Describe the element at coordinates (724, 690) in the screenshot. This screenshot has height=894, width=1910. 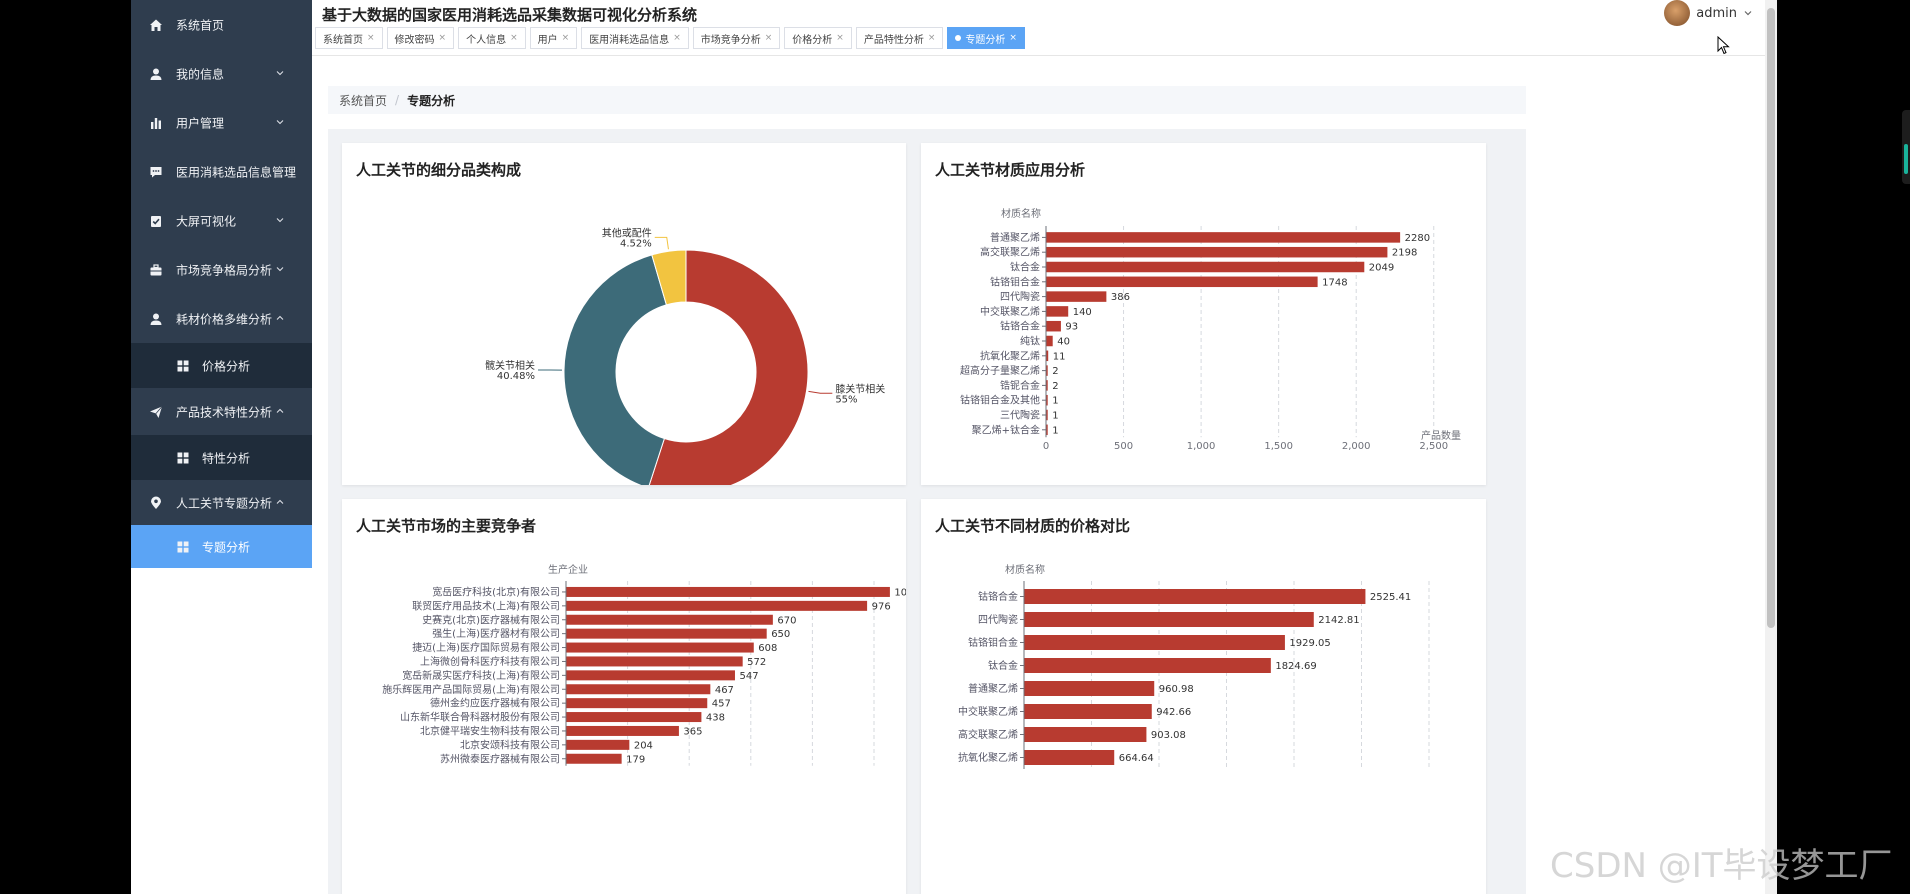
I see `bar-value-label: 467` at that location.